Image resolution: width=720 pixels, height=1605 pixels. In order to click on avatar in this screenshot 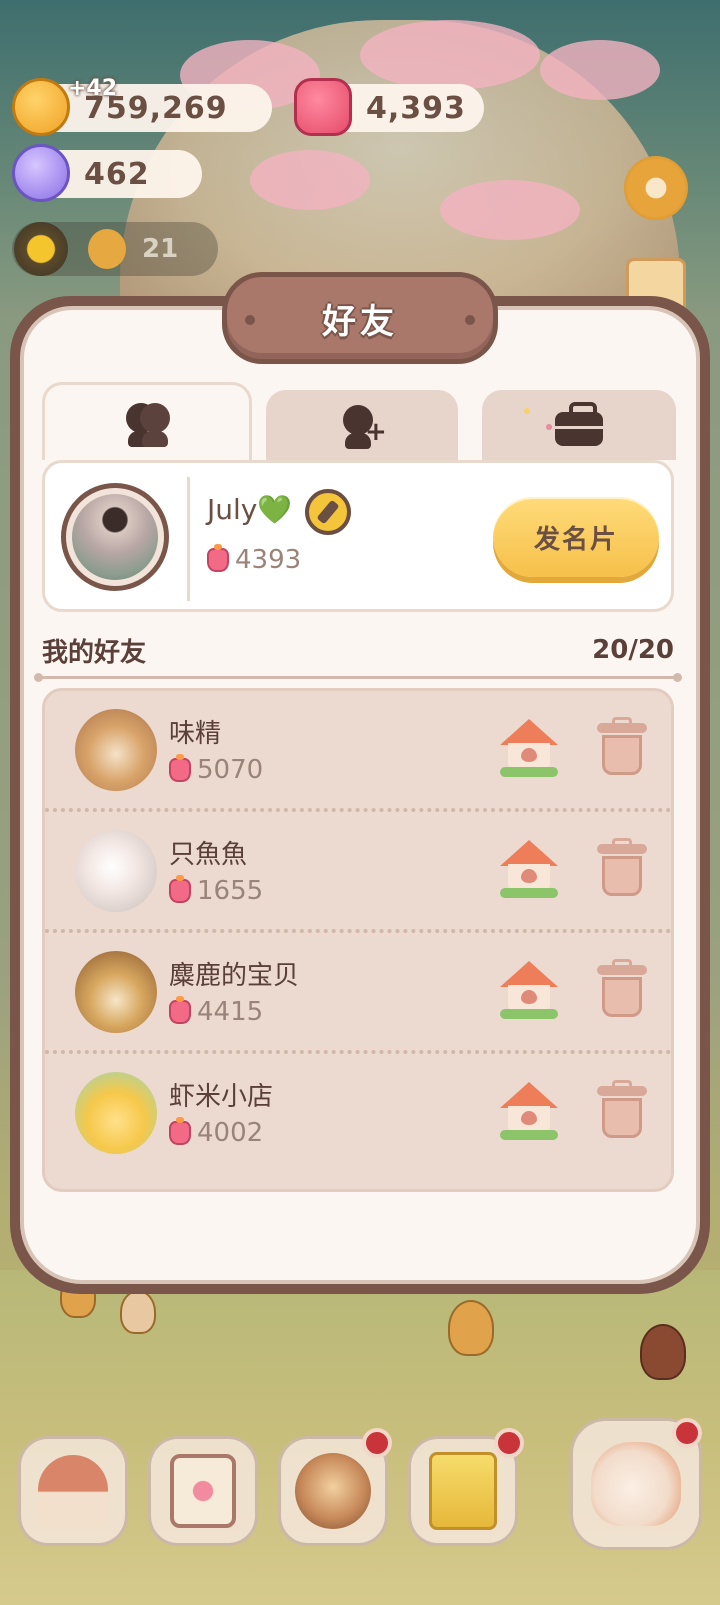, I will do `click(115, 537)`.